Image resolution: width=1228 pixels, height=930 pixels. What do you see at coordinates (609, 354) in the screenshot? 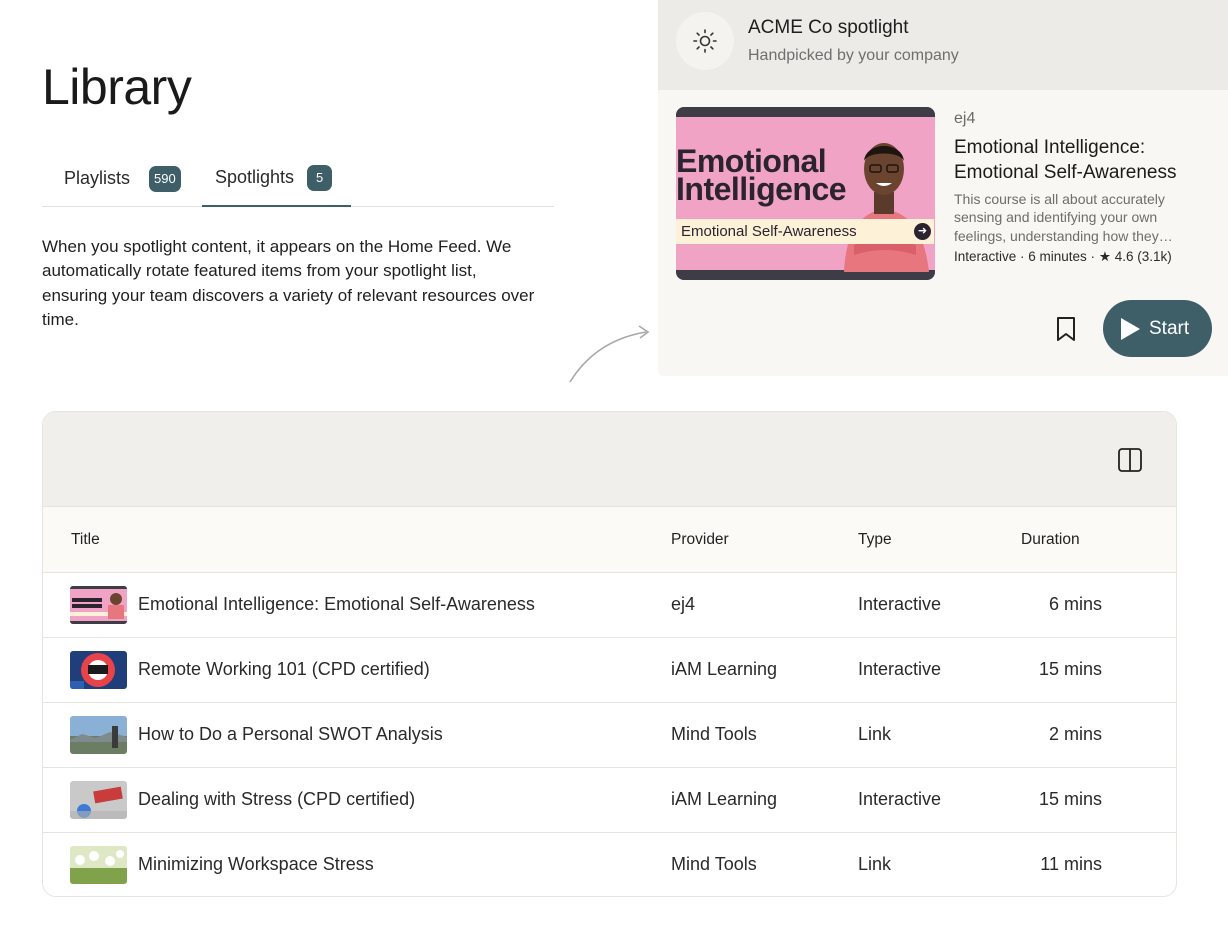
I see `curved-arrow-icon` at bounding box center [609, 354].